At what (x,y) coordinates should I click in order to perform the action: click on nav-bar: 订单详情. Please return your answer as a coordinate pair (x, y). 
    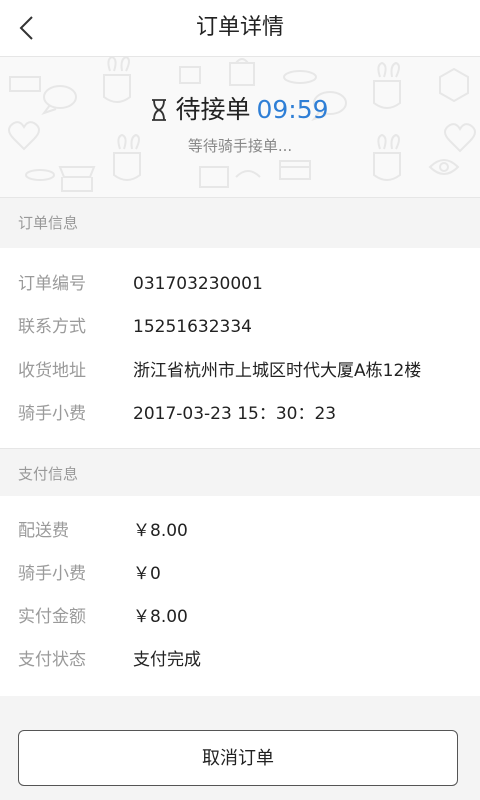
    Looking at the image, I should click on (240, 28).